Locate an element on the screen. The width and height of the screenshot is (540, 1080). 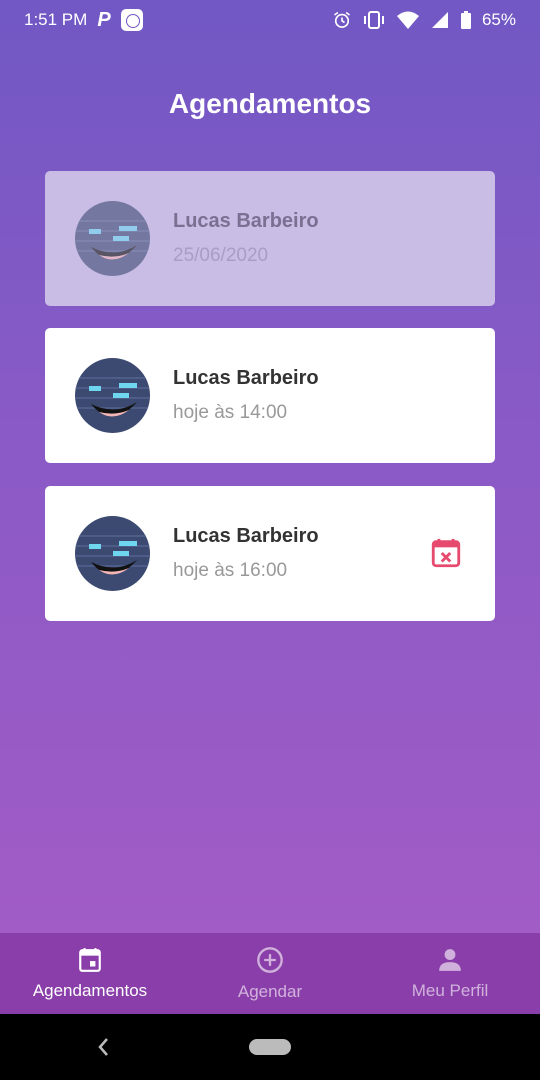
status-left: 1:51 PM P is located at coordinates (83, 20).